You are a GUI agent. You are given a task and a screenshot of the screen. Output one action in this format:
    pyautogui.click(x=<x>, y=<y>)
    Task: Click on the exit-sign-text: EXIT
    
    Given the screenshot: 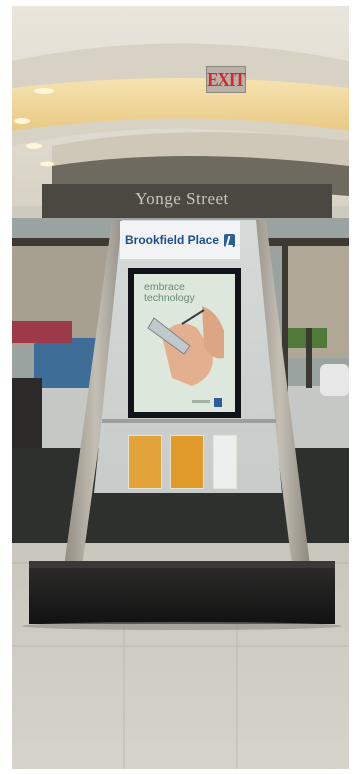 What is the action you would take?
    pyautogui.click(x=226, y=79)
    